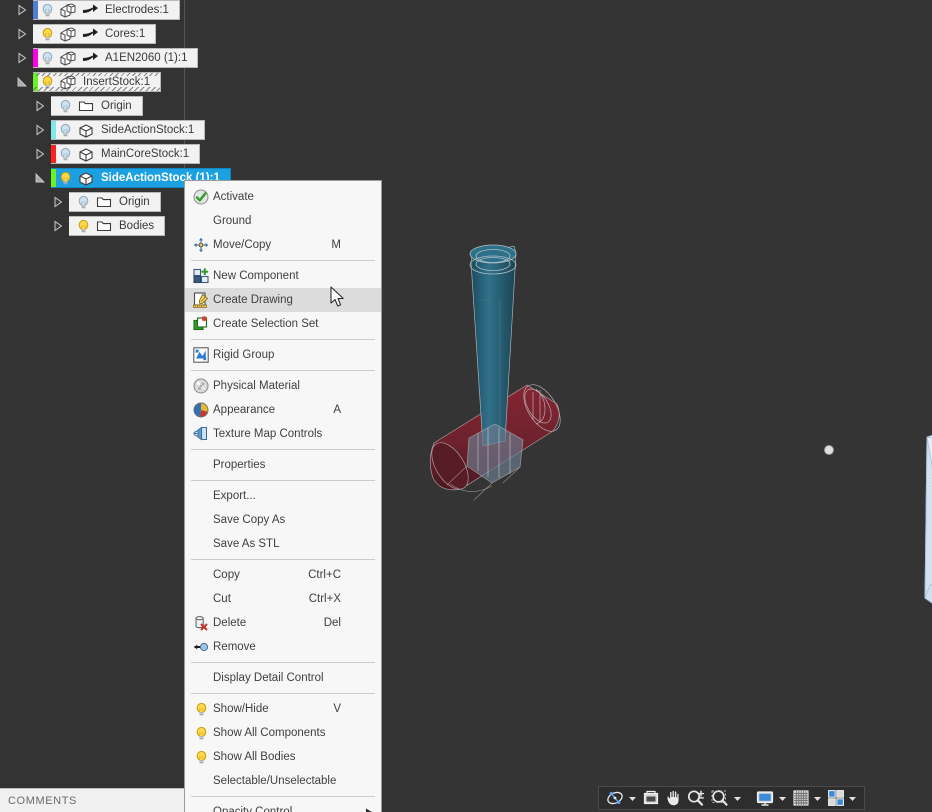 The height and width of the screenshot is (812, 932). I want to click on tree-row-body: InsertStock:1, so click(97, 82).